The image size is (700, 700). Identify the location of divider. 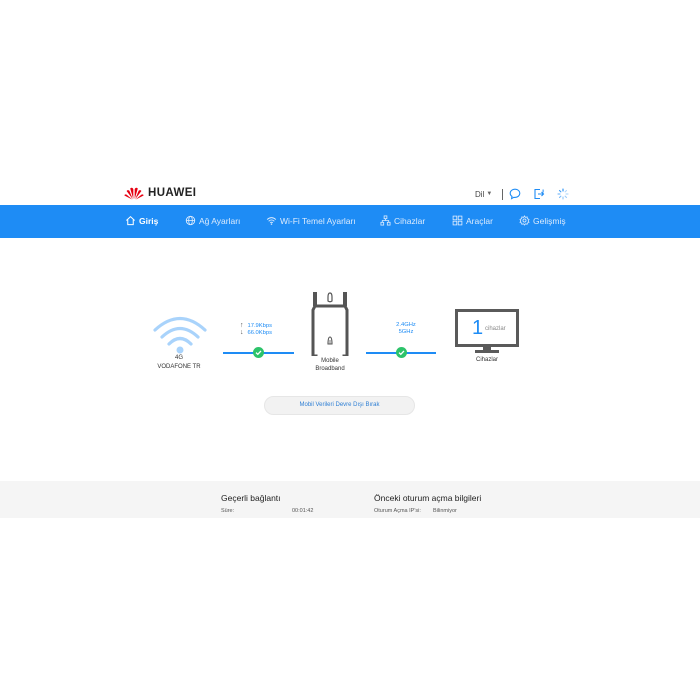
(503, 194).